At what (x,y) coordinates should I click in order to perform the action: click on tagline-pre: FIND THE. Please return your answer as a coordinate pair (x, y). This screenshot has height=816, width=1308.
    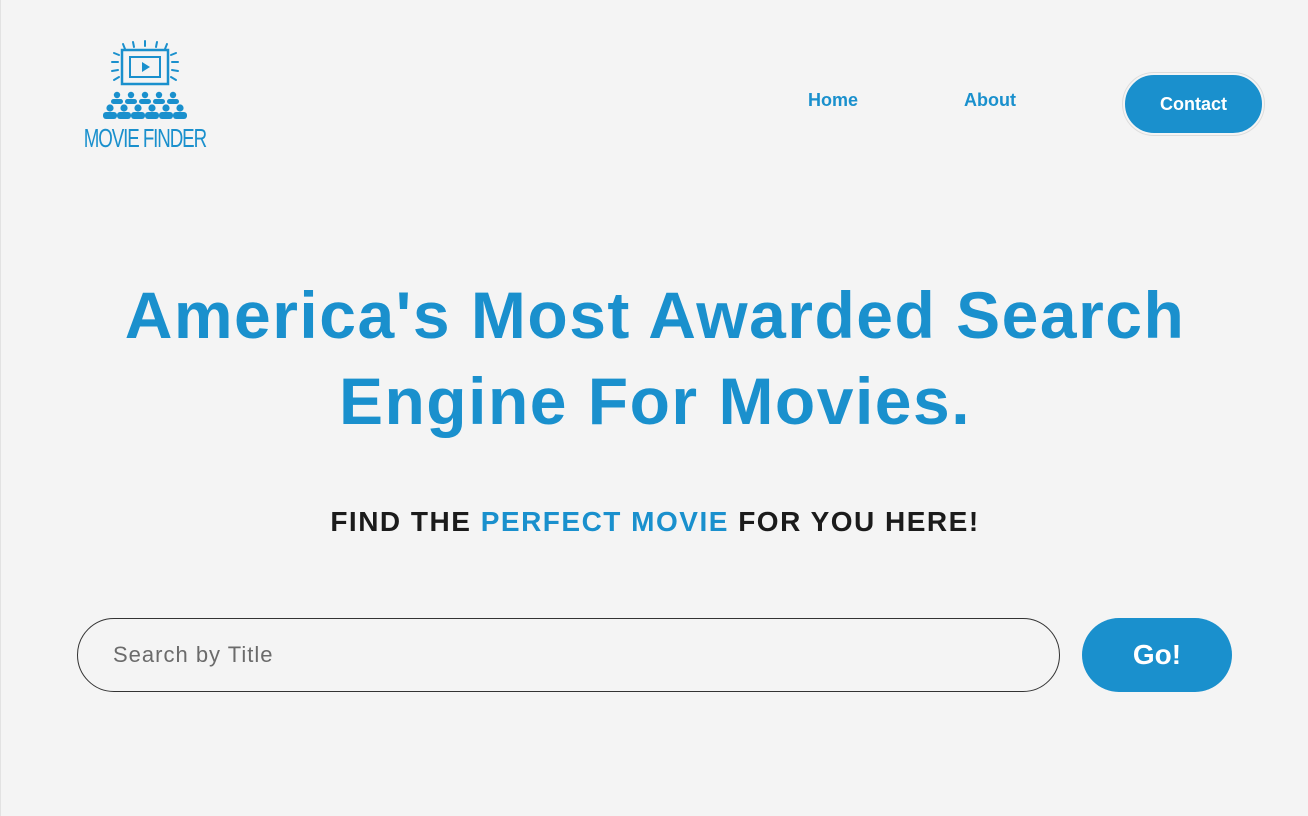
    Looking at the image, I should click on (405, 521).